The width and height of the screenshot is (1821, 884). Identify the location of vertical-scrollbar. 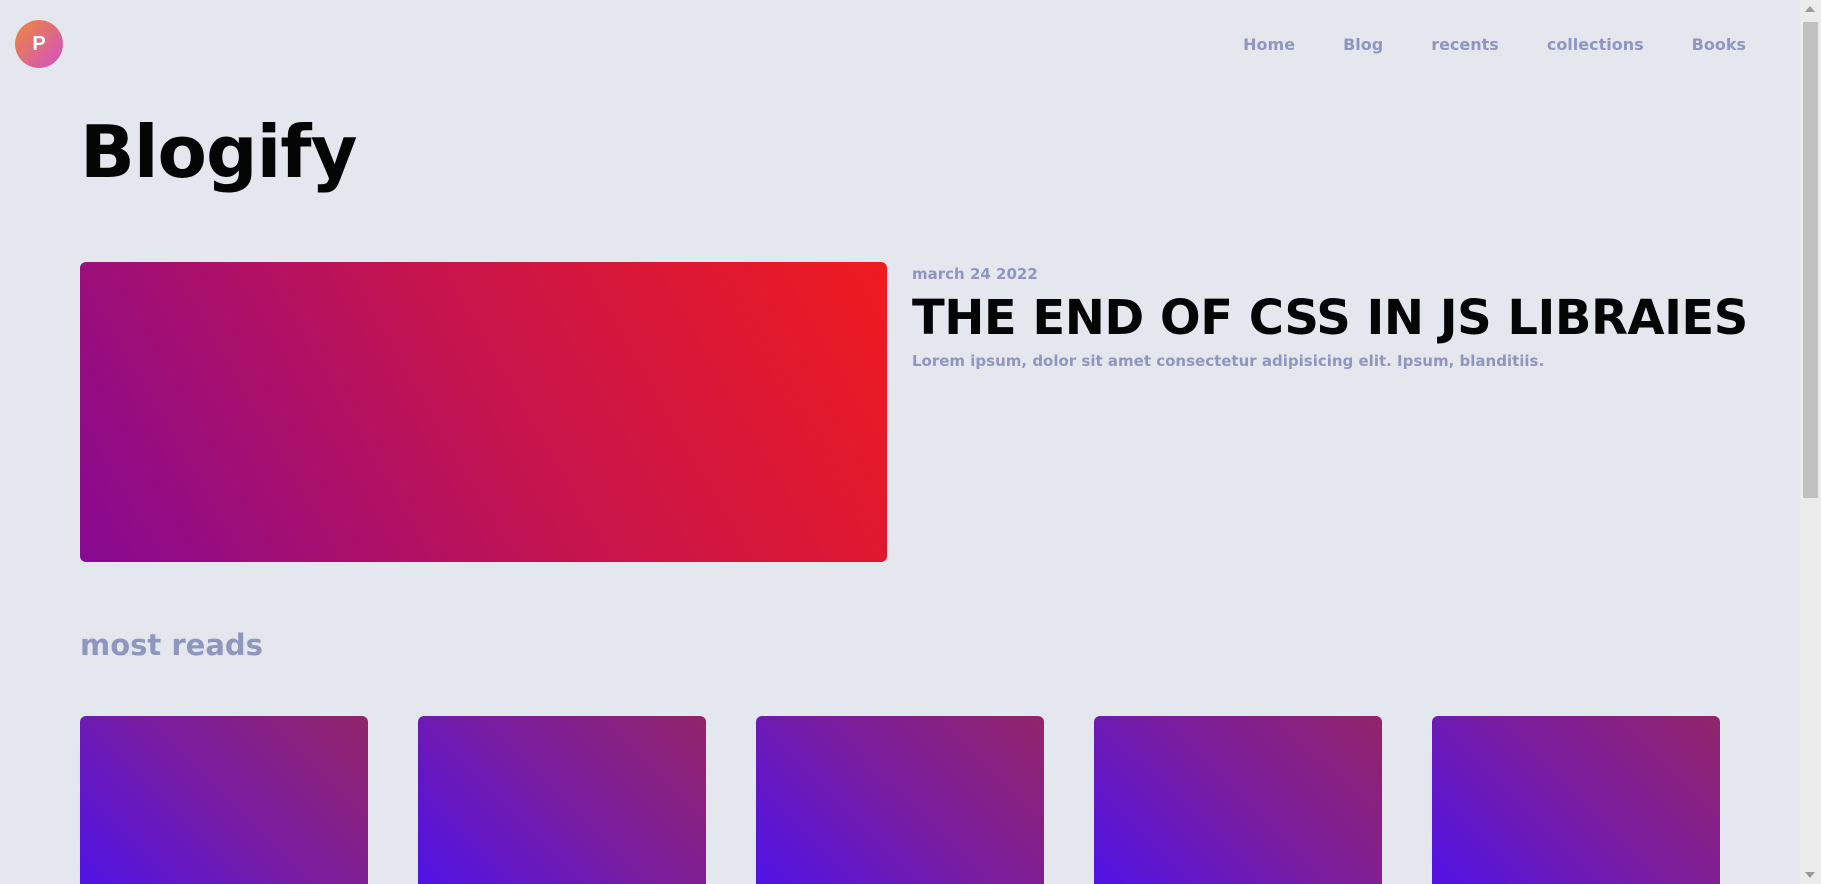
(1810, 442).